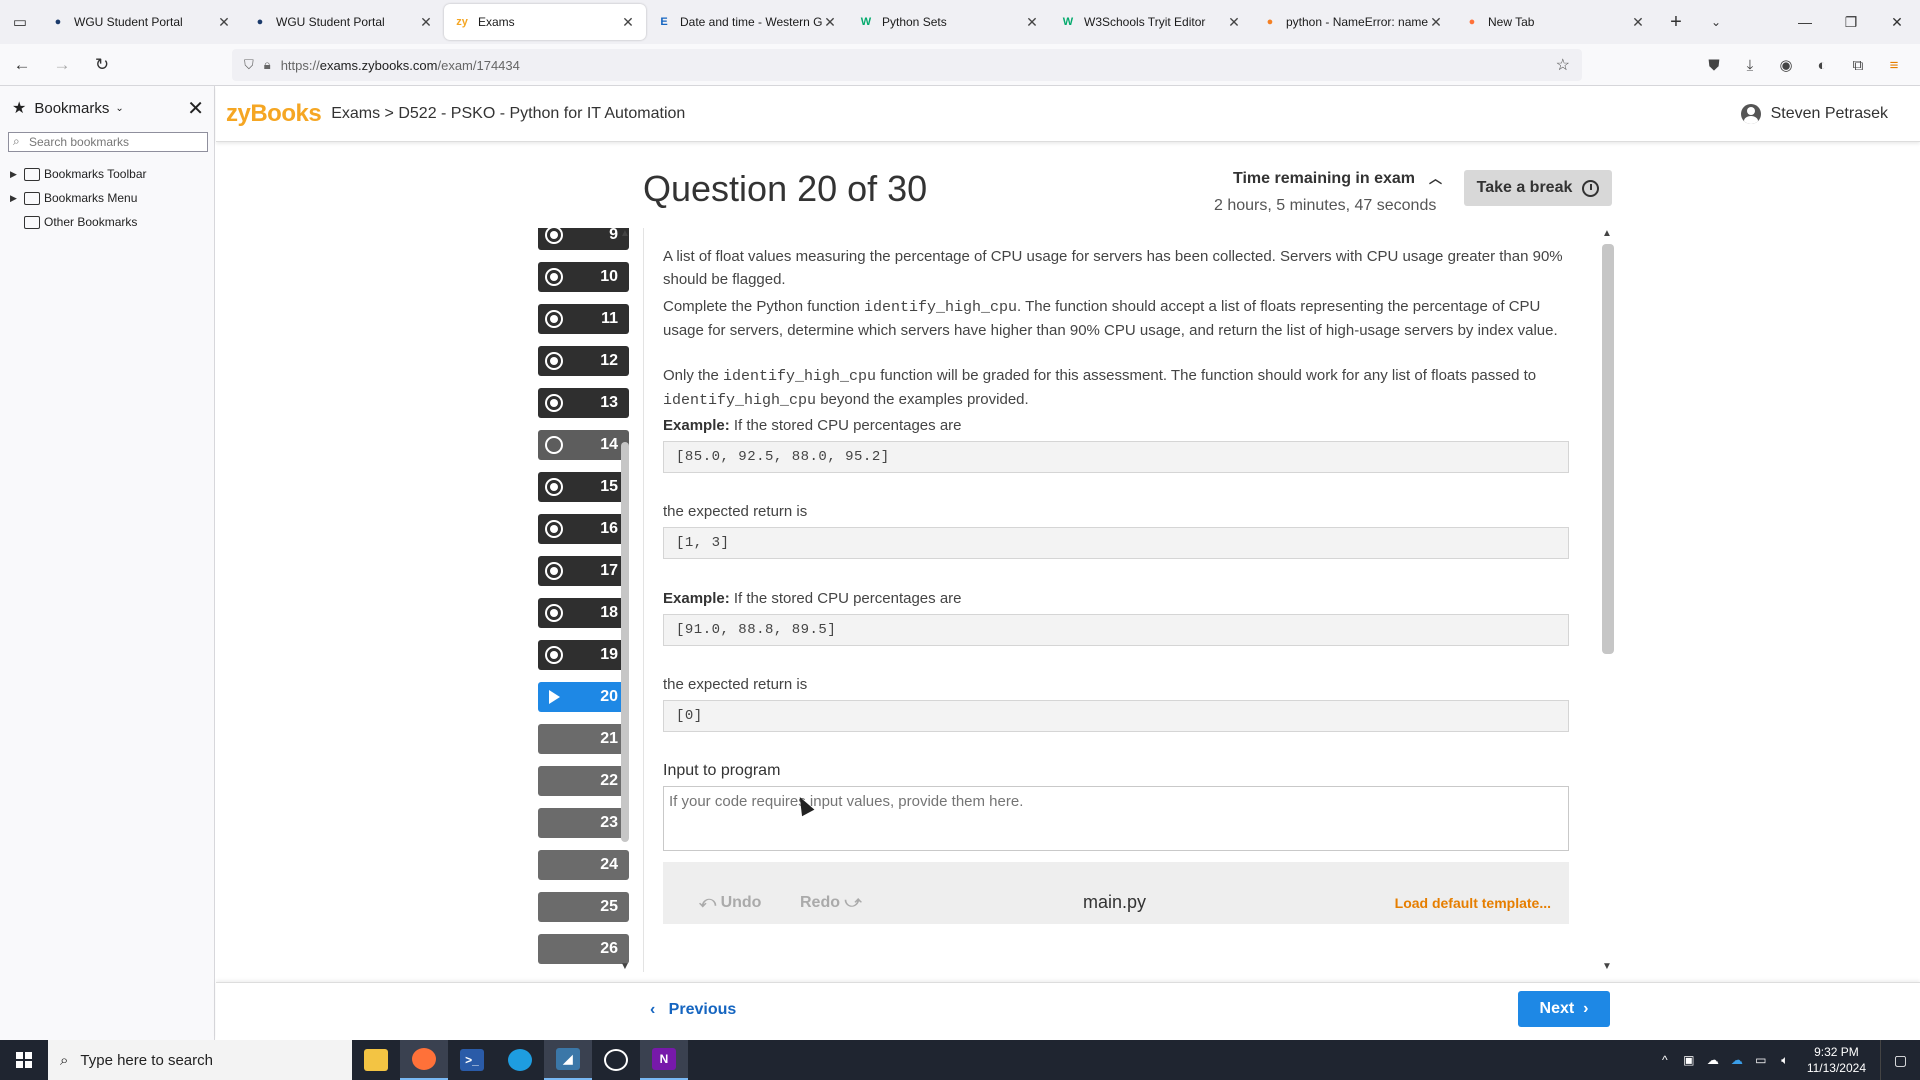 The image size is (1920, 1080). What do you see at coordinates (107, 108) in the screenshot?
I see `sidebar-header: ★ Bookmarks ⌄` at bounding box center [107, 108].